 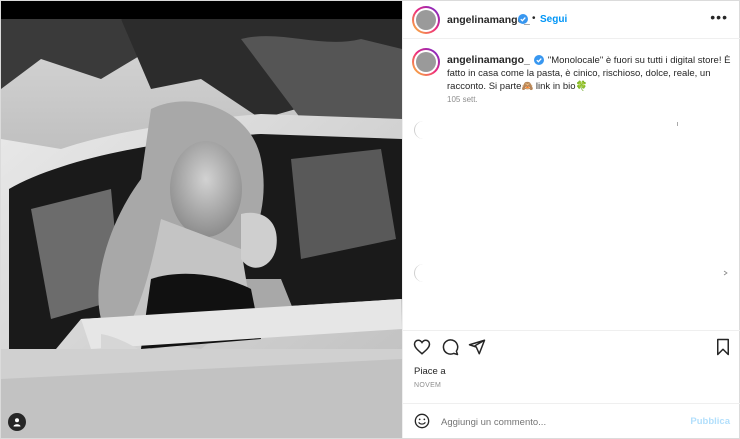 I want to click on comment-icon, so click(x=450, y=347).